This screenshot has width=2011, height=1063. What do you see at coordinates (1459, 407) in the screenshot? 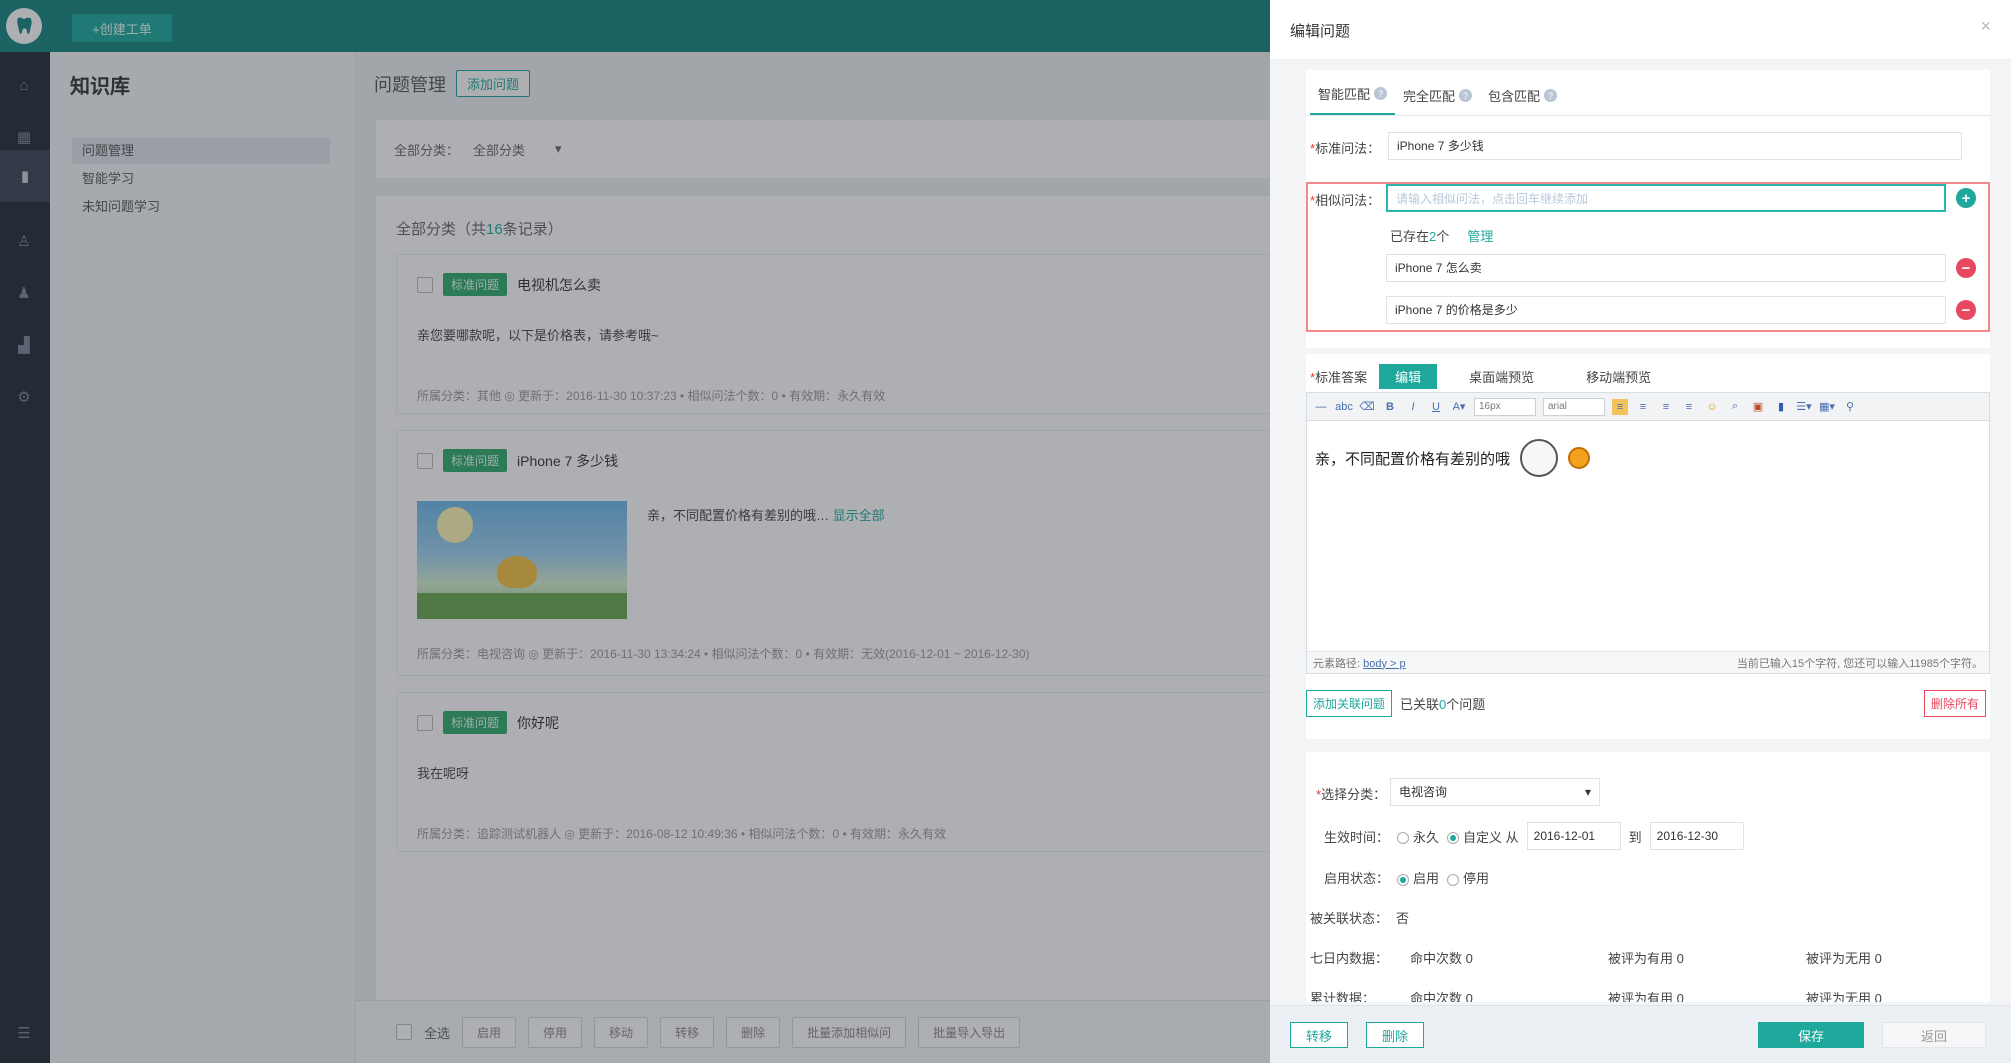
I see `font-color-icon: A▾` at bounding box center [1459, 407].